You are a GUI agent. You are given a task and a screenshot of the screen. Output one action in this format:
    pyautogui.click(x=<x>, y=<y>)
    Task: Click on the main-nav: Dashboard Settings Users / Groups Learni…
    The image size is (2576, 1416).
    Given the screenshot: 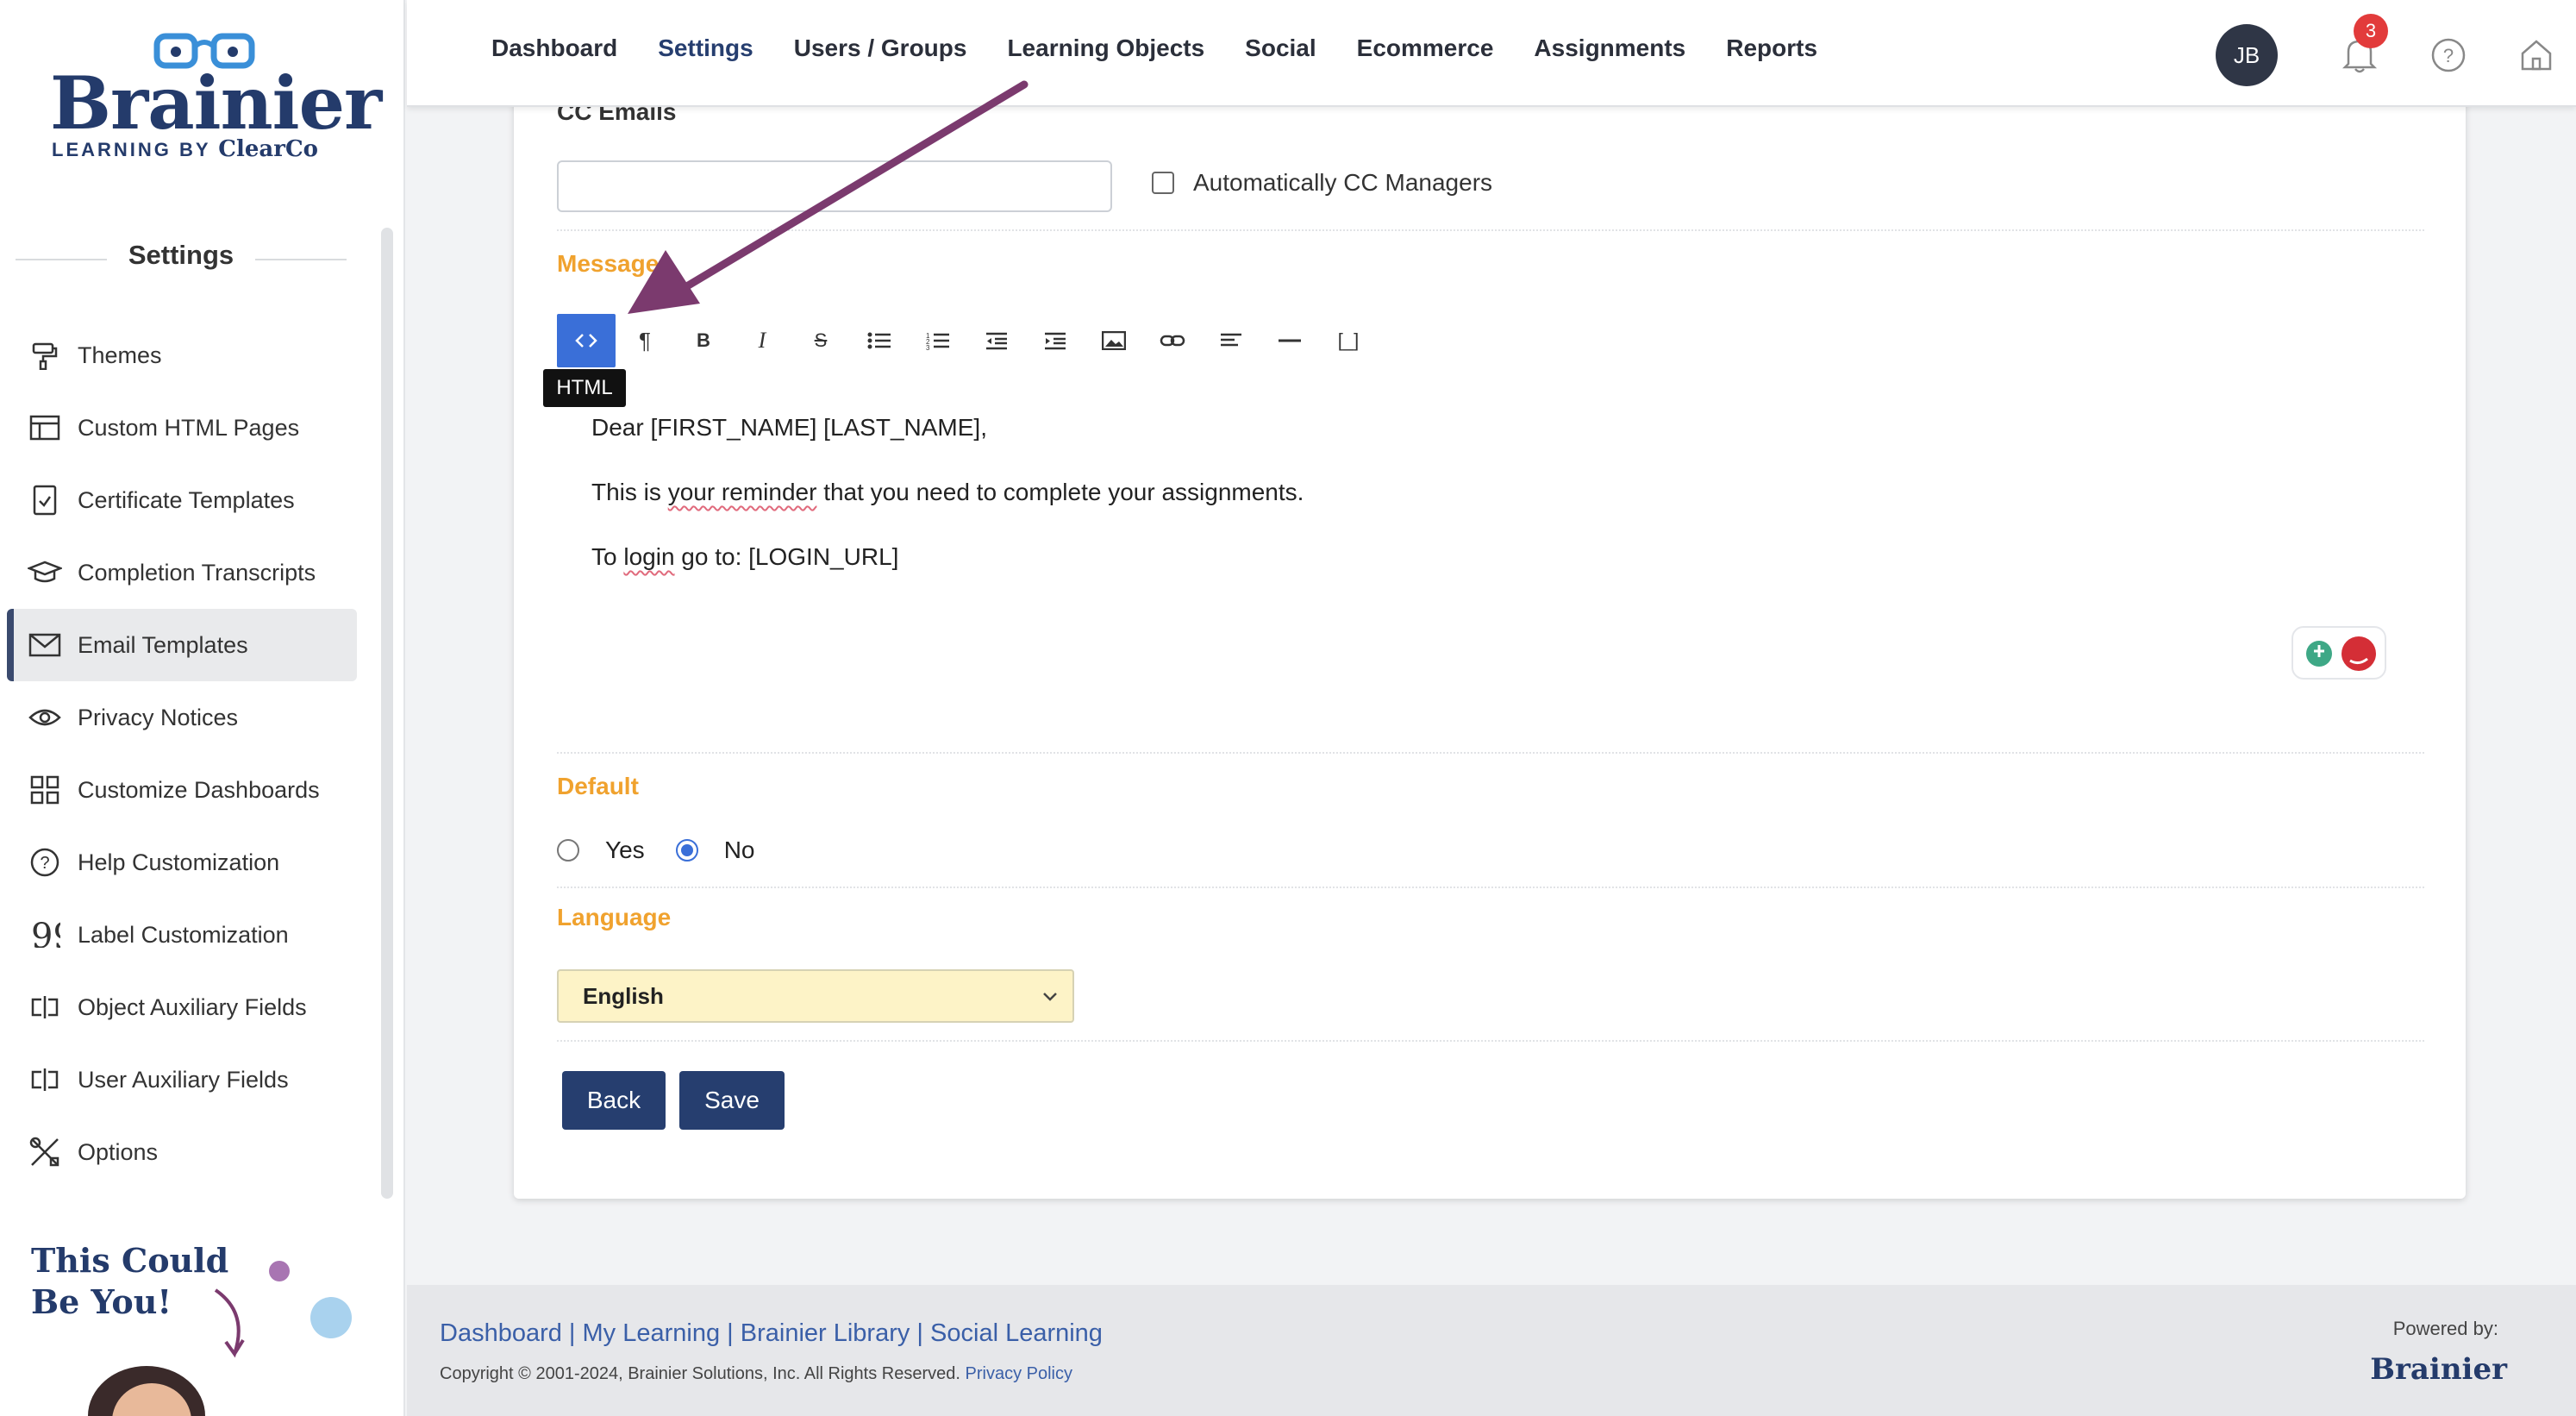 What is the action you would take?
    pyautogui.click(x=1154, y=48)
    